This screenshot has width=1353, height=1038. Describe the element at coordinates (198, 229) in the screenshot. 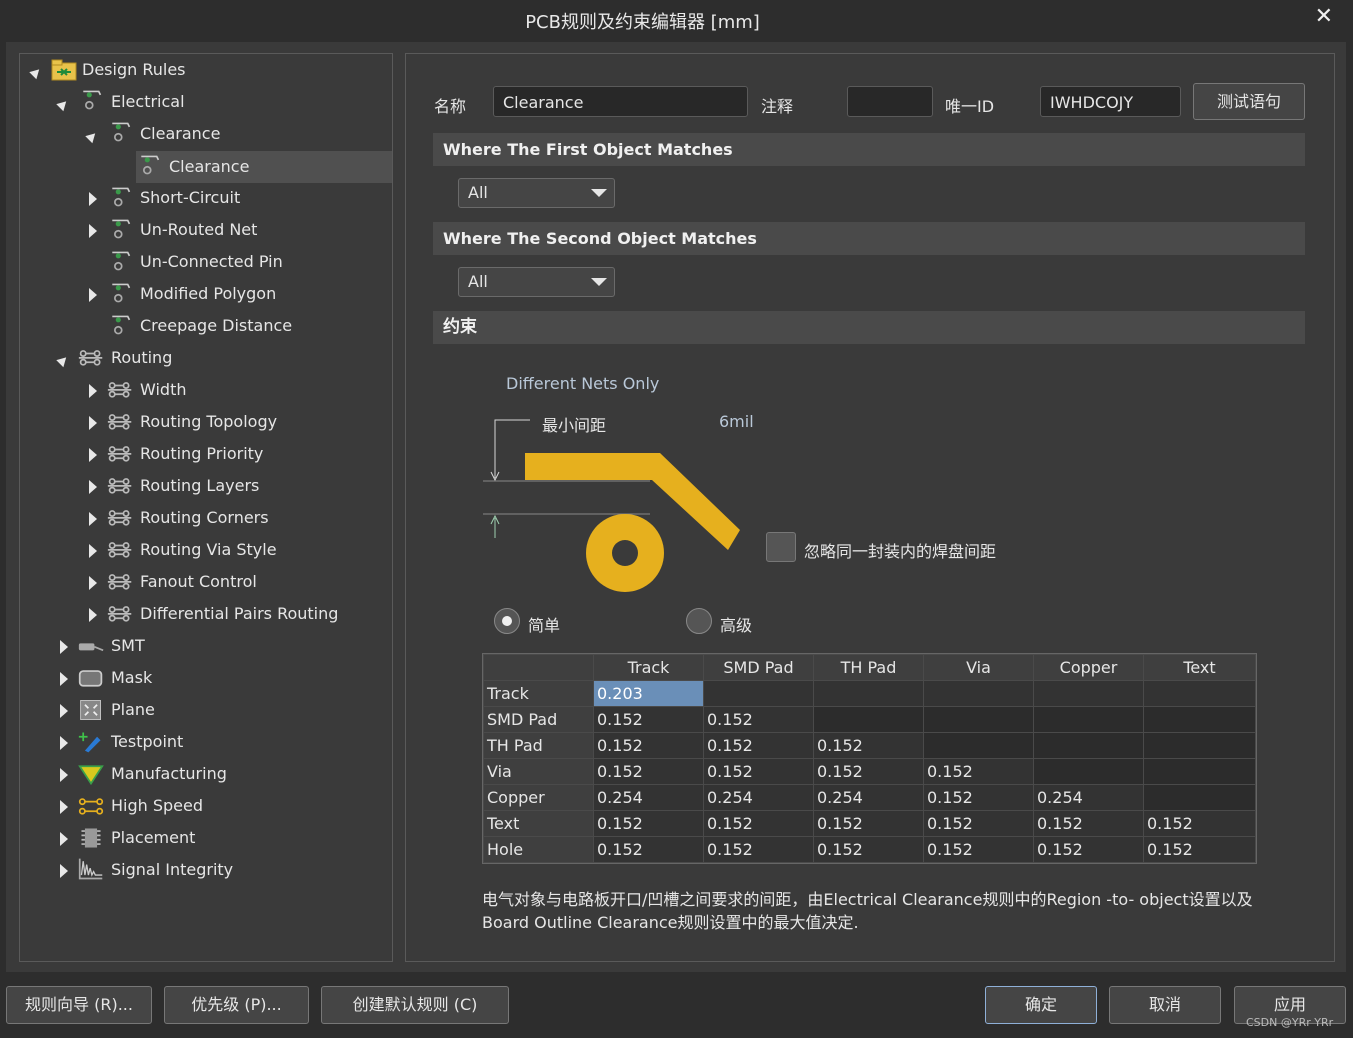

I see `tree-item-un-routed-net: Un-Routed Net` at that location.